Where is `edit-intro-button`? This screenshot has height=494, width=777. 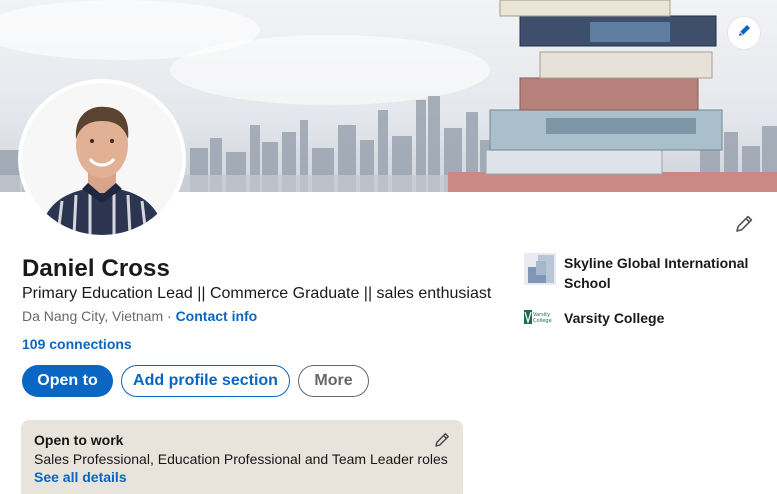
edit-intro-button is located at coordinates (744, 226).